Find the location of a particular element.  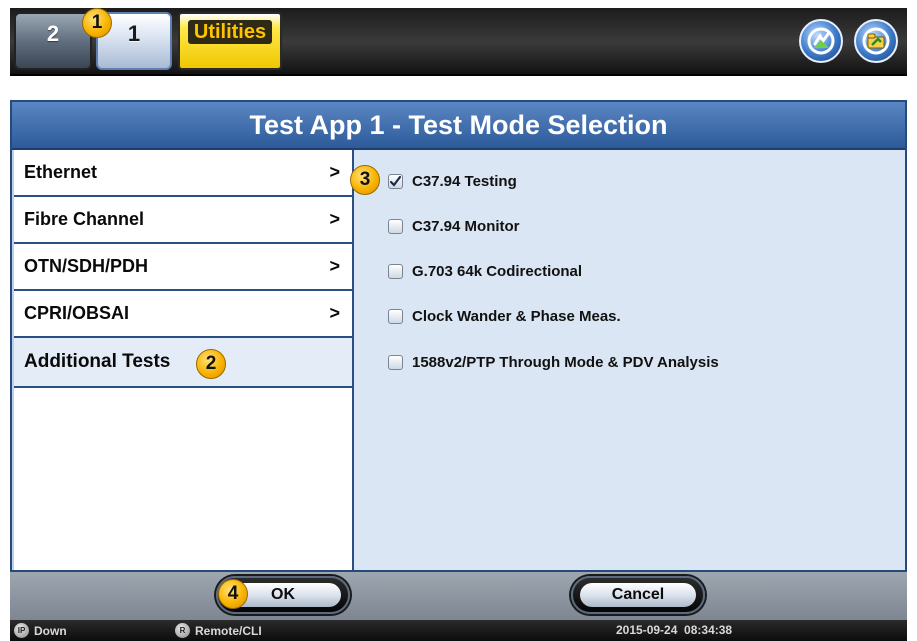

cancel-button: Cancel is located at coordinates (638, 595).